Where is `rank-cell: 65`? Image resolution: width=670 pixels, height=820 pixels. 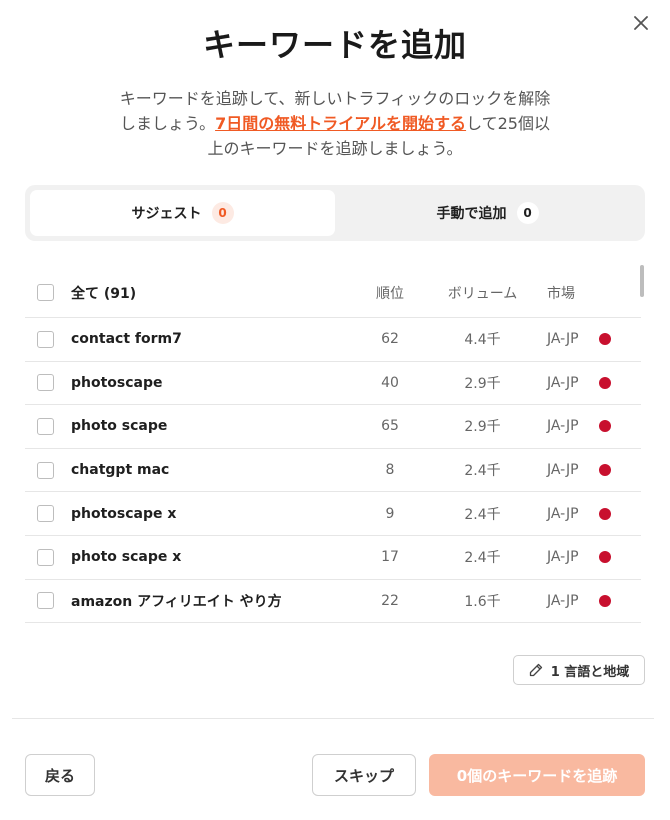
rank-cell: 65 is located at coordinates (390, 426).